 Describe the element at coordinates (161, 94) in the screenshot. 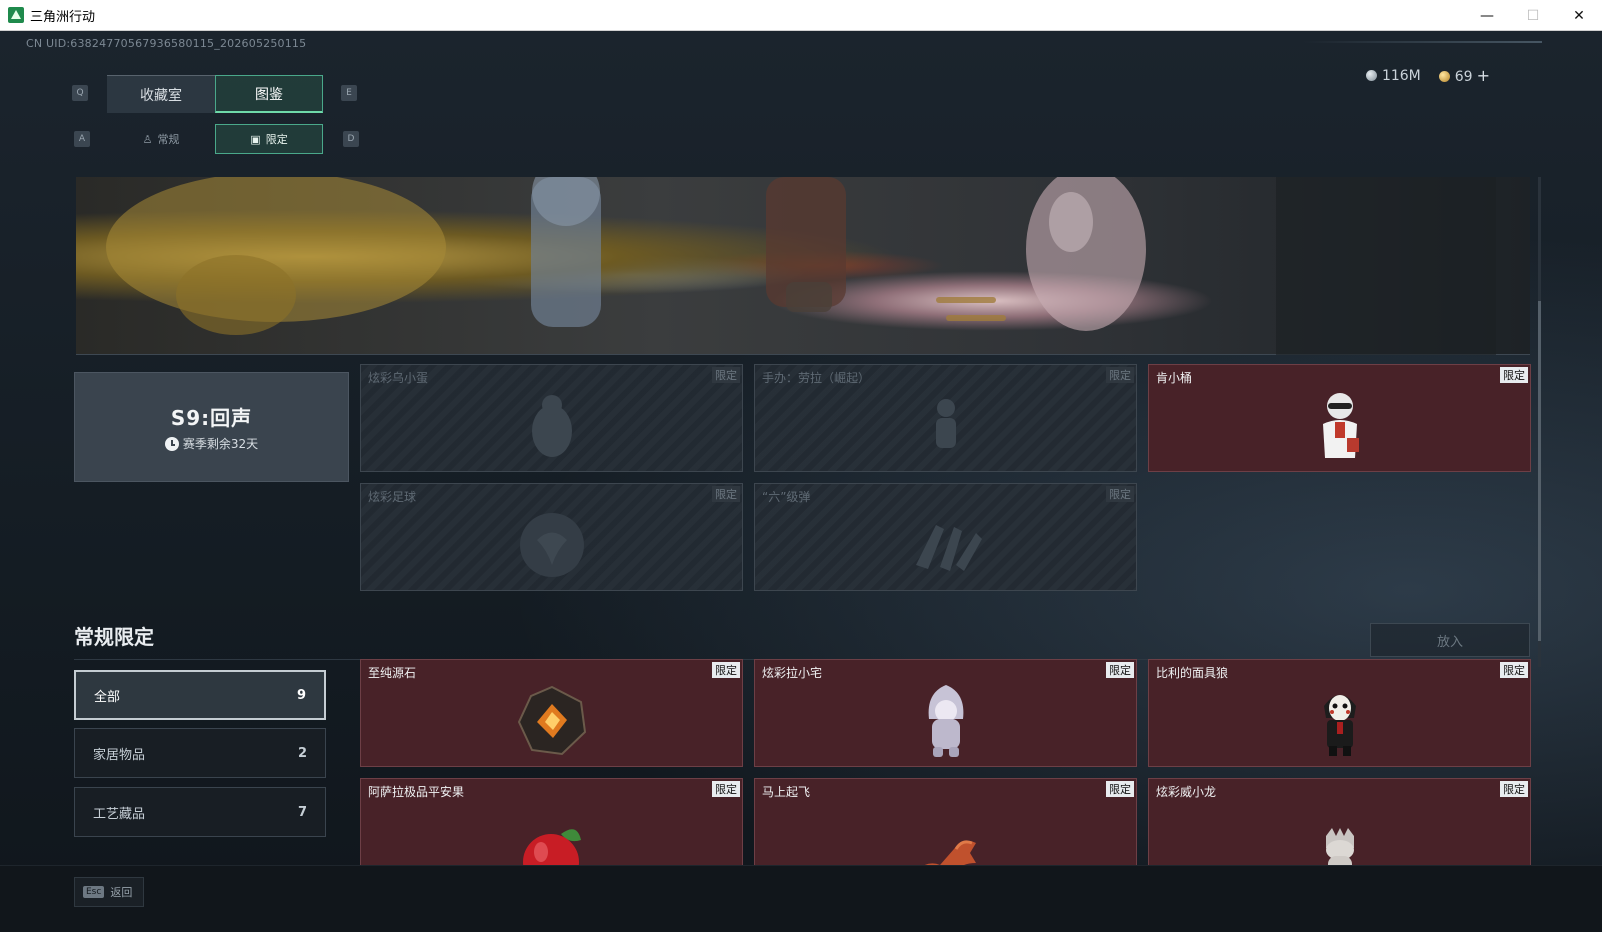

I see `tab-collection-room: 收藏室` at that location.